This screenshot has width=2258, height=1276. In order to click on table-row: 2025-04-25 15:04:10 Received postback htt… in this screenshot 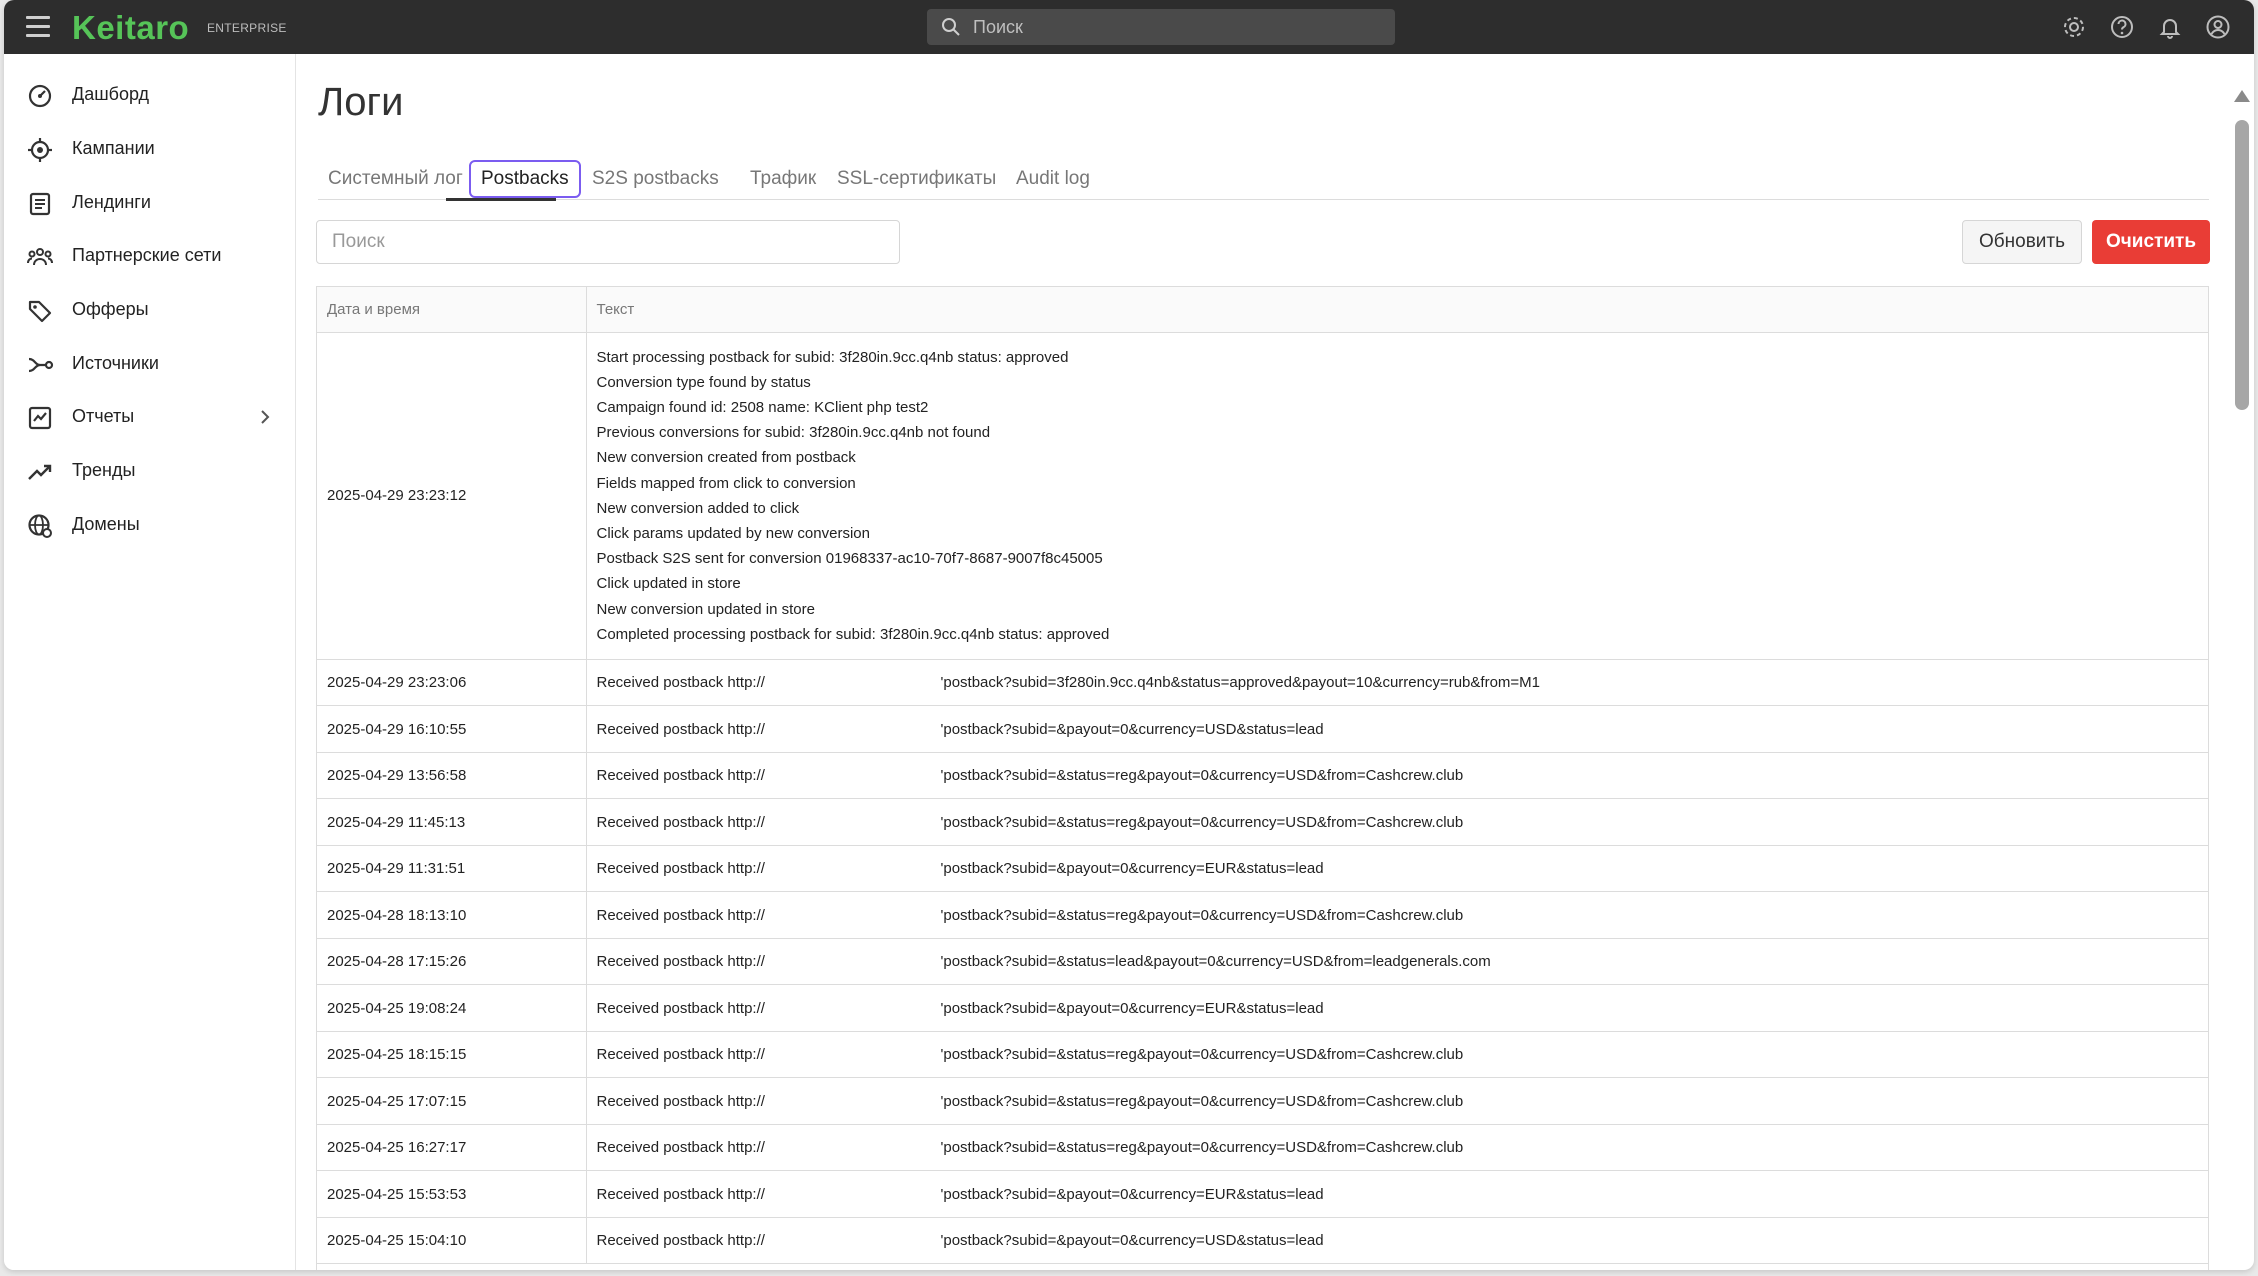, I will do `click(1262, 1241)`.